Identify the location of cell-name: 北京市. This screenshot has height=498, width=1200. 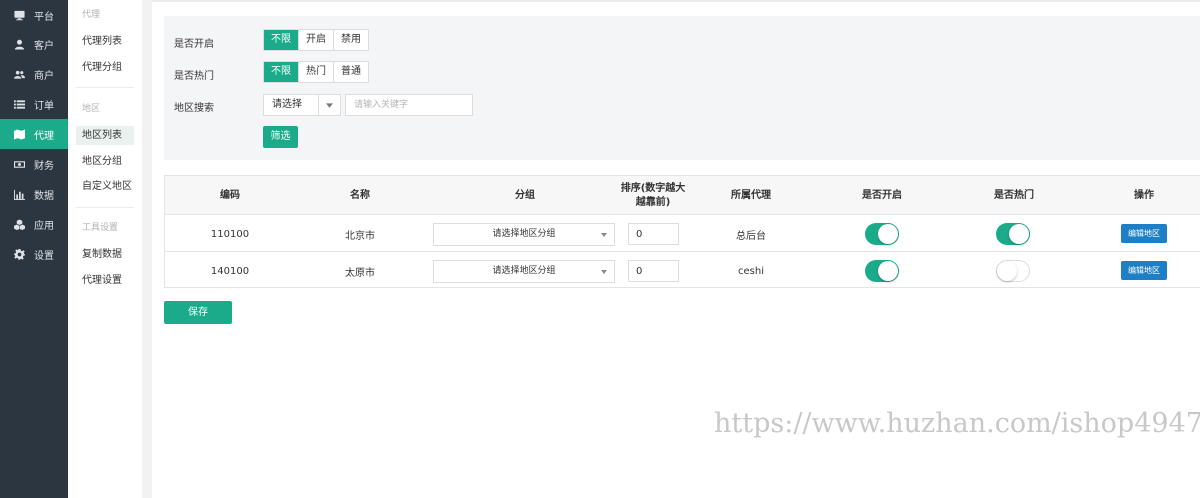
(360, 236).